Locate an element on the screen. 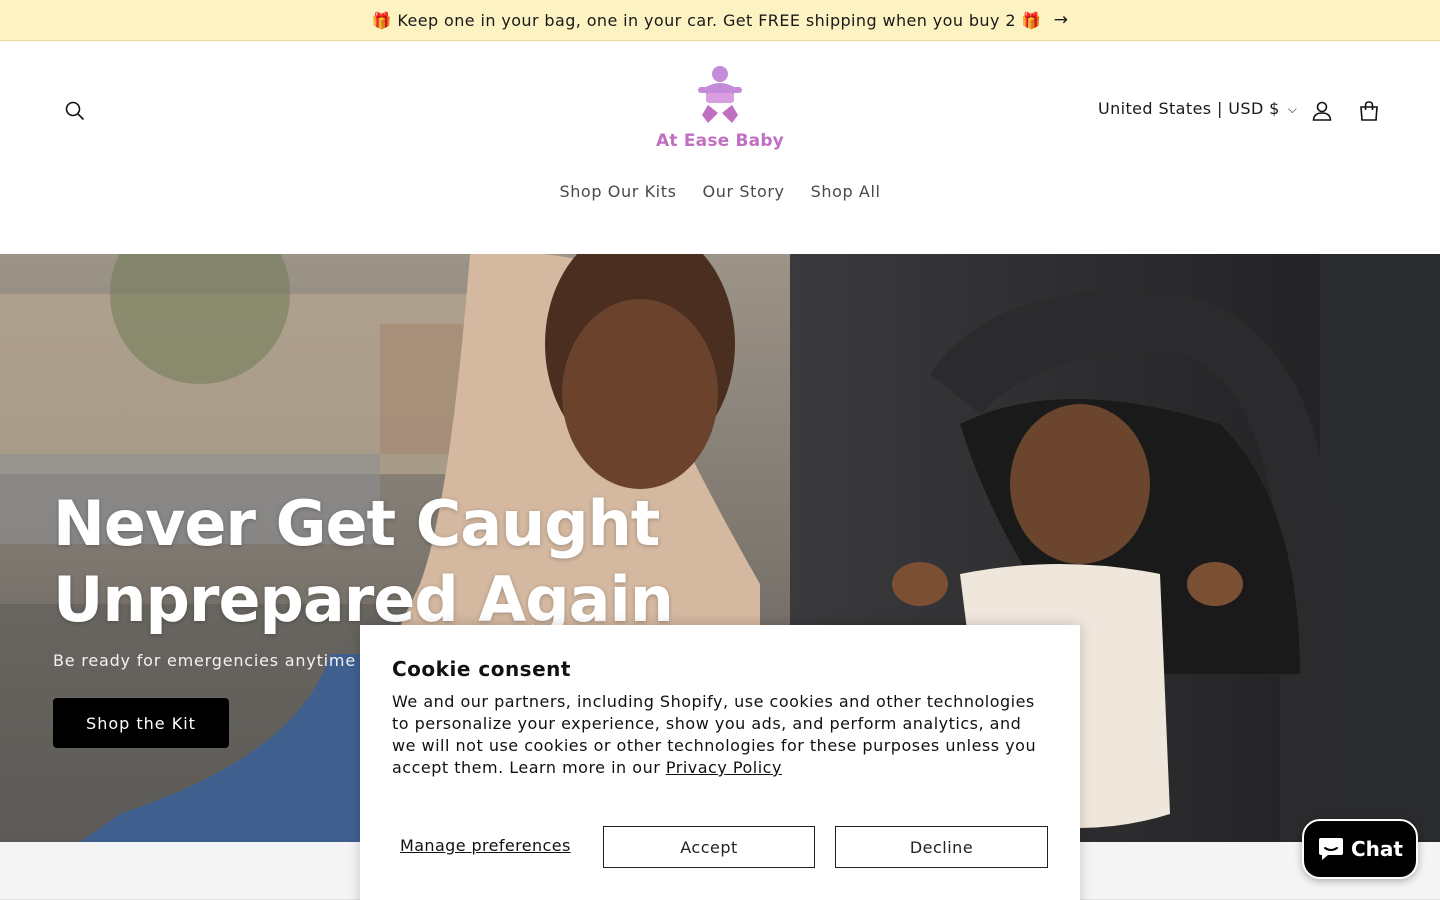  country-currency-selector: United States | USD $ ⌵ is located at coordinates (1197, 108).